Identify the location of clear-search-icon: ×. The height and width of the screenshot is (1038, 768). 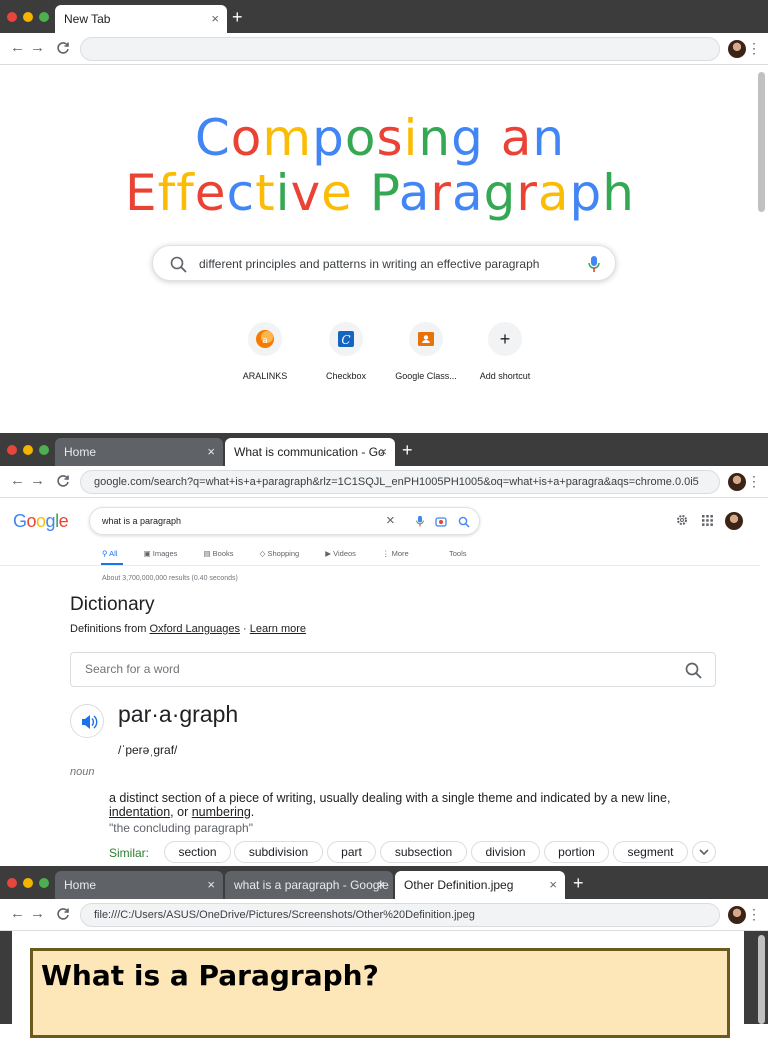
(390, 520).